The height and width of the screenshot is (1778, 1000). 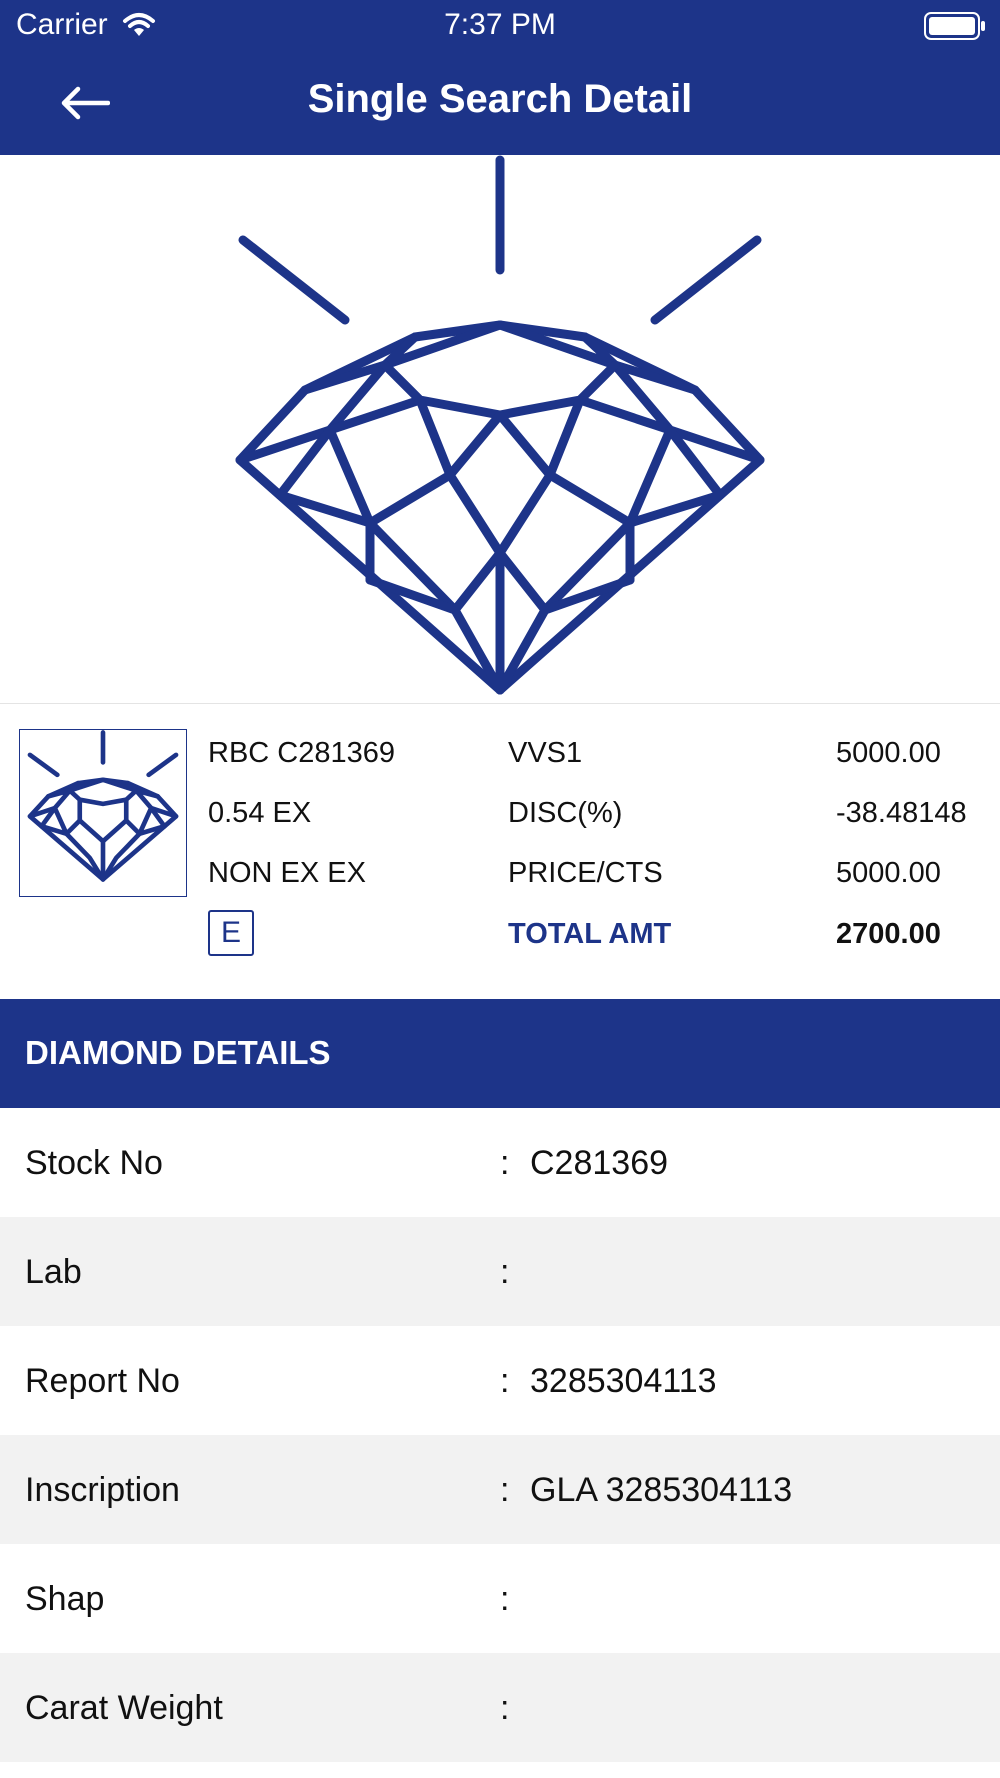 I want to click on detail-row-carat-weight: Carat Weight :, so click(x=500, y=1707).